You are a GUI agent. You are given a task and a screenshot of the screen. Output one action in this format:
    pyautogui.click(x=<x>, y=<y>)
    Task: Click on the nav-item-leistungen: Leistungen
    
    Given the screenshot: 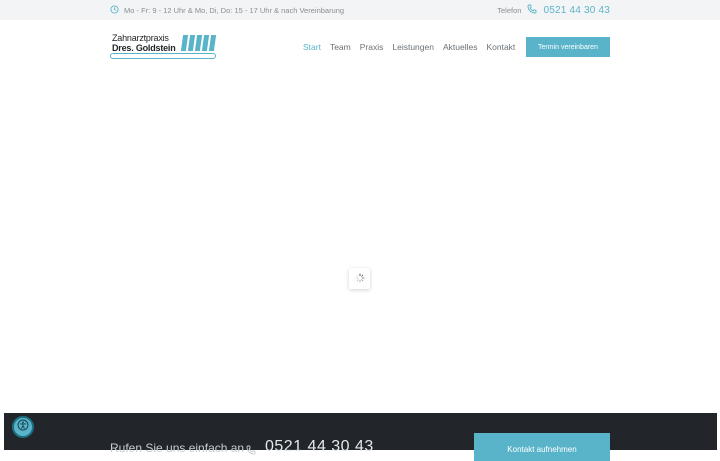 What is the action you would take?
    pyautogui.click(x=413, y=47)
    